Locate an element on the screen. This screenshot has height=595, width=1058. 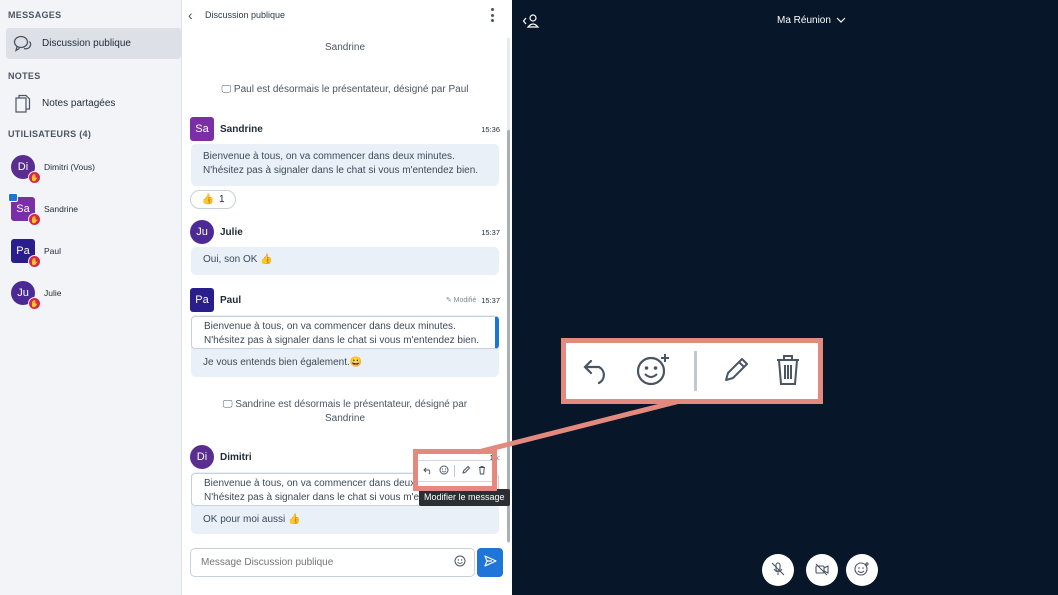
sidebar-item-label: Notes partagées is located at coordinates (79, 103).